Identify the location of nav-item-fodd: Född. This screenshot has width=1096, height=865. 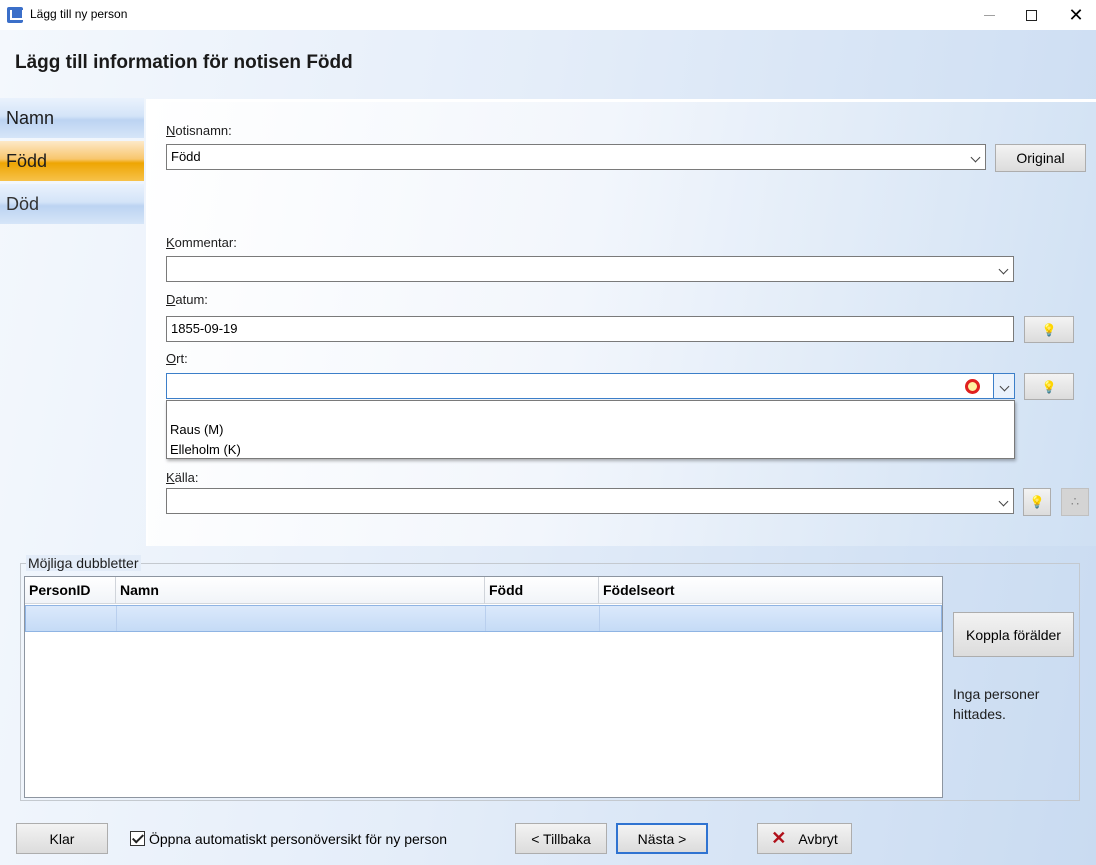
(72, 161).